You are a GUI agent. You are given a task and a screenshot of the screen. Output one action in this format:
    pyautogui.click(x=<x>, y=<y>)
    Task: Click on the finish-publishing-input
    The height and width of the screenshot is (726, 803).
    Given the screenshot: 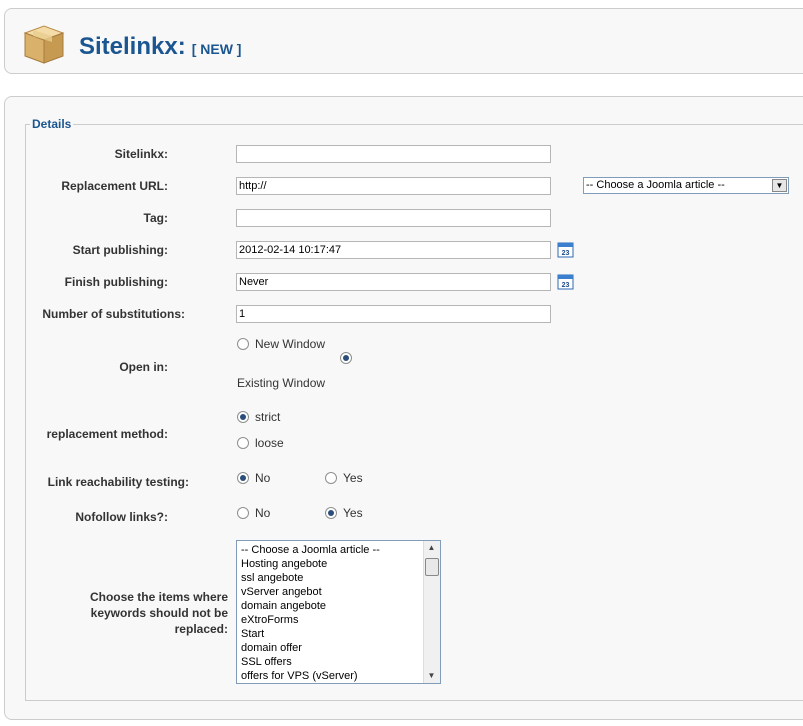 What is the action you would take?
    pyautogui.click(x=393, y=282)
    